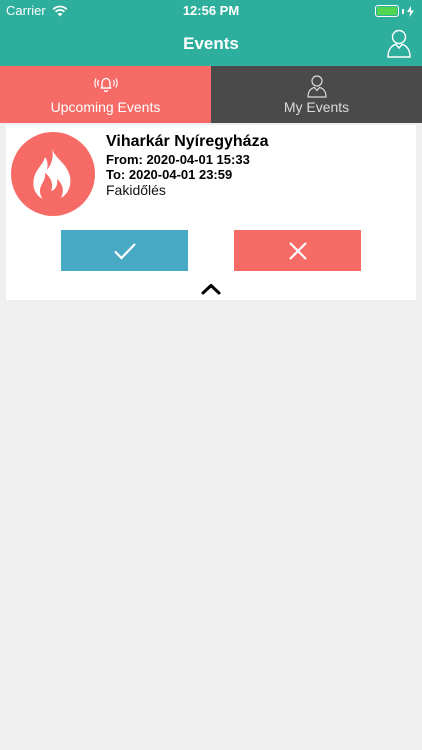 Image resolution: width=422 pixels, height=750 pixels. I want to click on page-title: Events, so click(211, 43).